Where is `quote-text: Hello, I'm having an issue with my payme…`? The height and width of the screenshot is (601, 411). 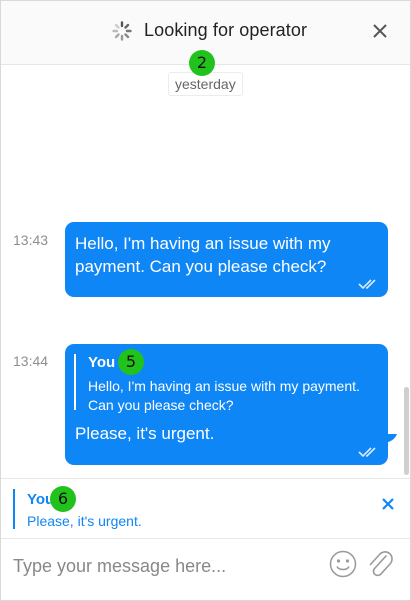 quote-text: Hello, I'm having an issue with my payme… is located at coordinates (224, 395).